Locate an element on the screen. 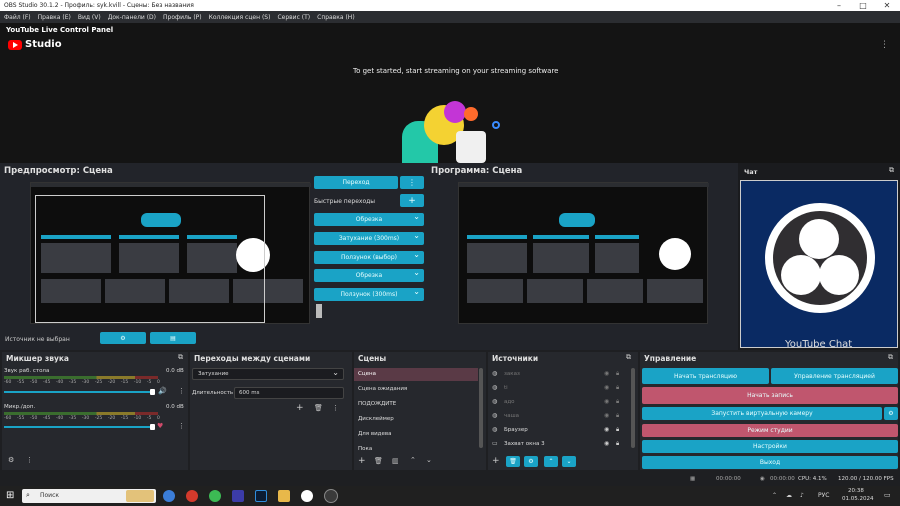  move-up-icon: ⌃ is located at coordinates (413, 460).